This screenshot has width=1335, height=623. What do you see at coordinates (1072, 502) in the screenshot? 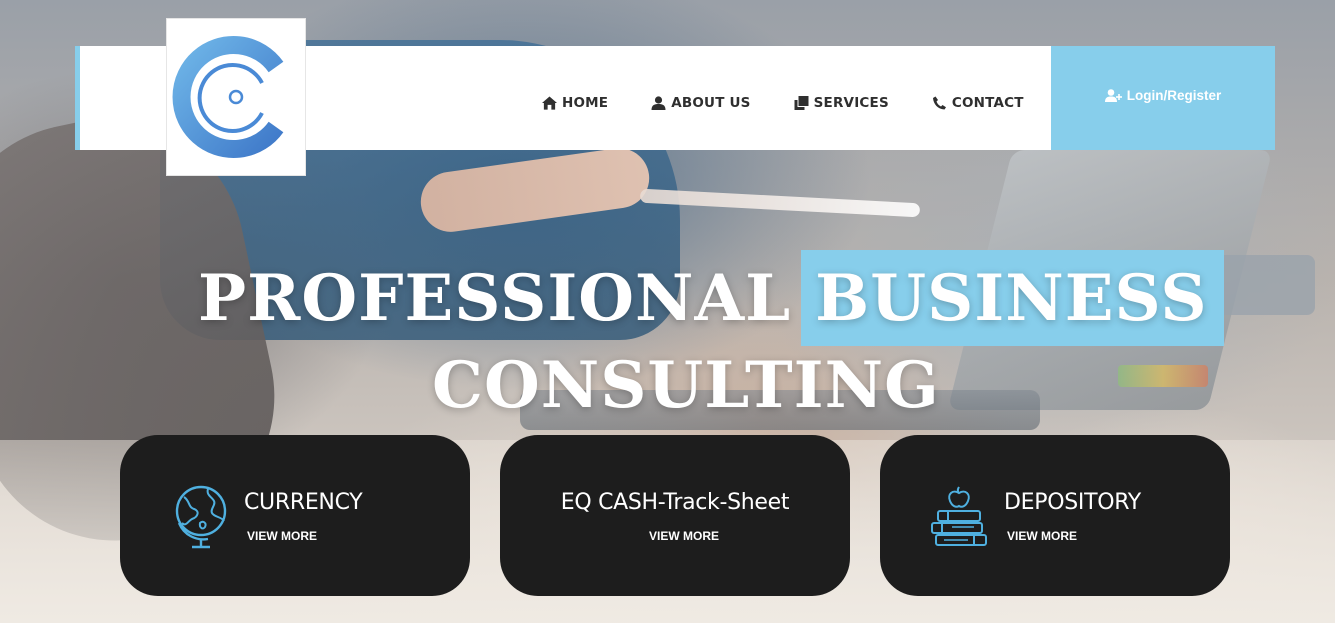
I see `service-card-title: DEPOSITORY` at bounding box center [1072, 502].